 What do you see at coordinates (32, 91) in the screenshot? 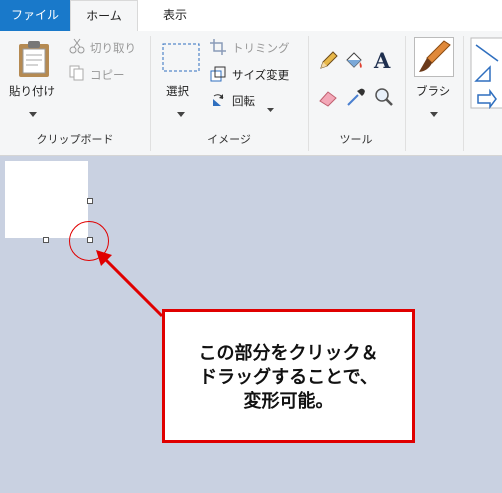
I see `paste-button: 貼り付け` at bounding box center [32, 91].